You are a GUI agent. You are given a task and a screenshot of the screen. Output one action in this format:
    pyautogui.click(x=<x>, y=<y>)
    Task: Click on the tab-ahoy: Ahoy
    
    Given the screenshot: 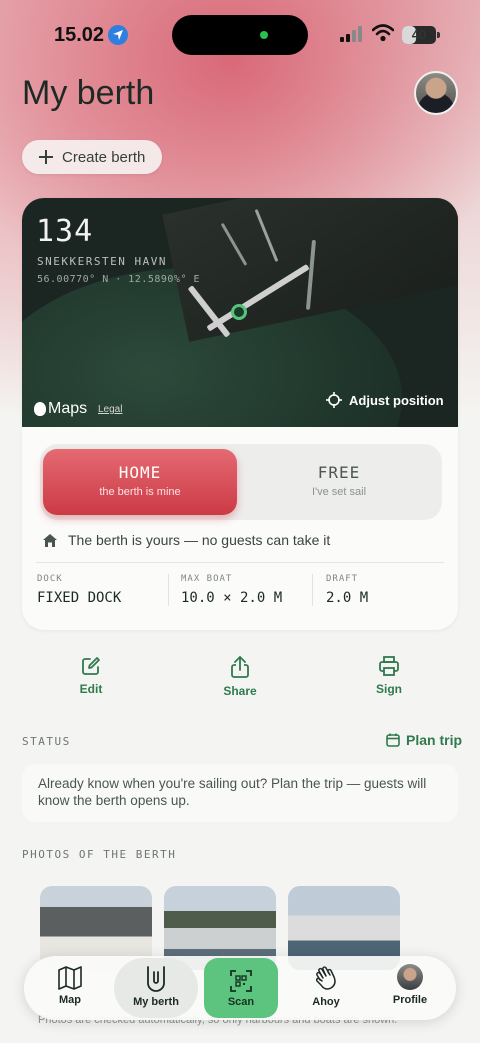 What is the action you would take?
    pyautogui.click(x=326, y=988)
    